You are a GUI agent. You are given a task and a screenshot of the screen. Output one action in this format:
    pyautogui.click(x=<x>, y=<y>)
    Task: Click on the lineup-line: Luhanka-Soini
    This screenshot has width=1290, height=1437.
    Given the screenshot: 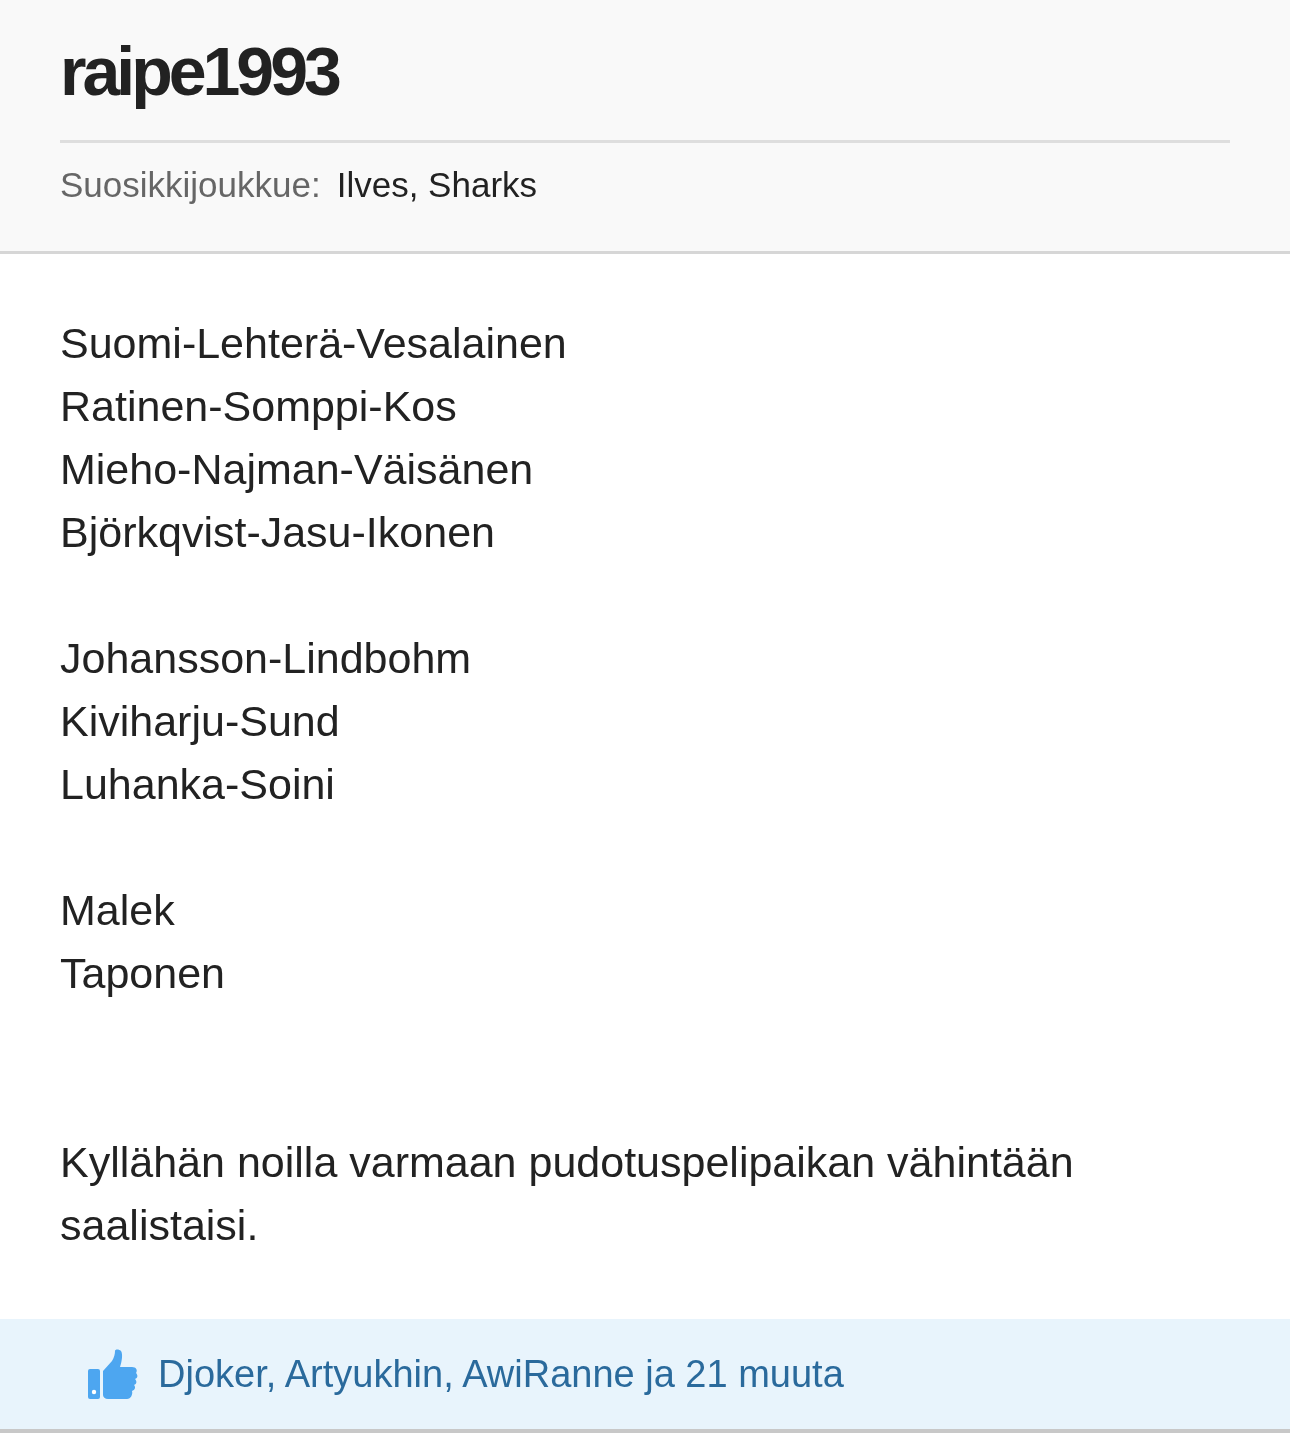 What is the action you would take?
    pyautogui.click(x=197, y=784)
    